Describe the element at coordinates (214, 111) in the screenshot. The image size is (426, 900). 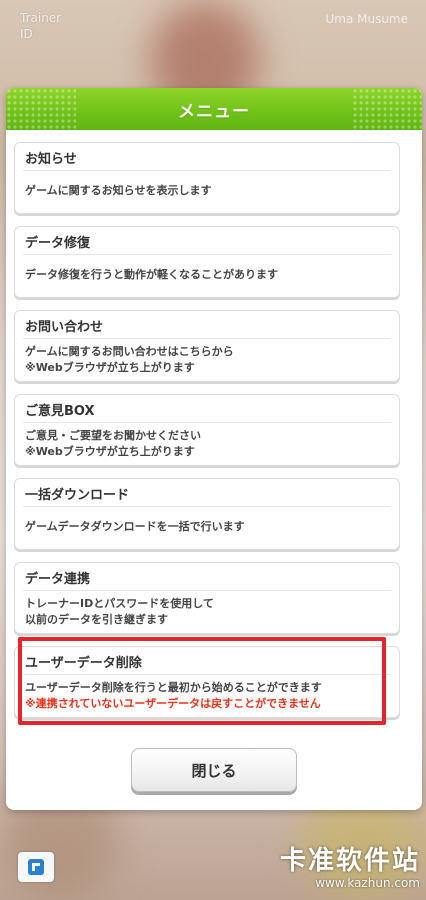
I see `menu-title: メニュー` at that location.